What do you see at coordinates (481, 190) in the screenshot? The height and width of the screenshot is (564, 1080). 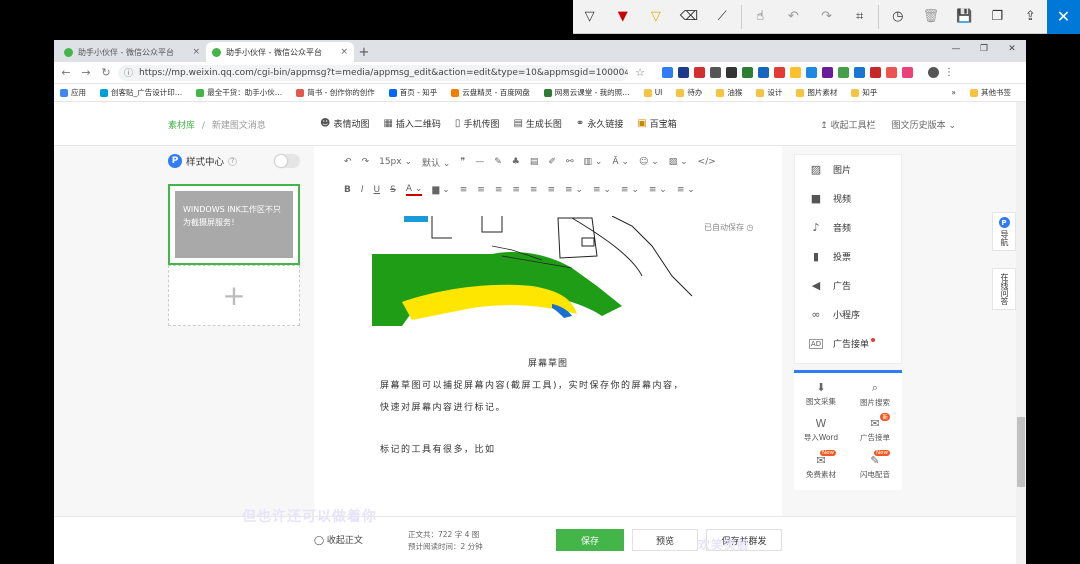 I see `align-left-icon: ≡` at bounding box center [481, 190].